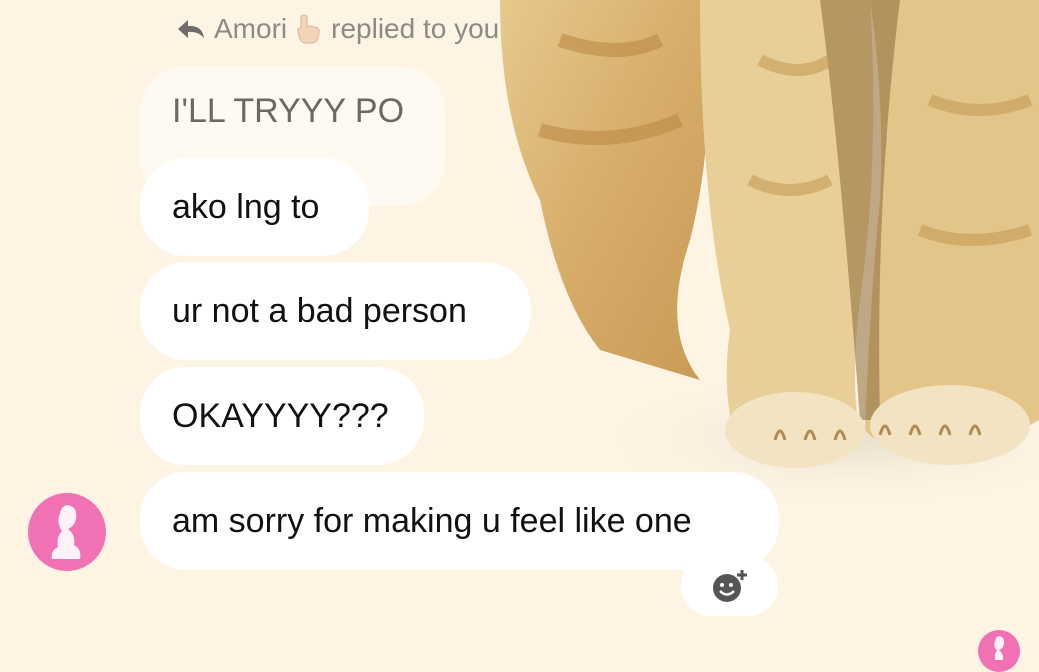 The image size is (1039, 672). I want to click on reply-header: Amori replied to you, so click(337, 29).